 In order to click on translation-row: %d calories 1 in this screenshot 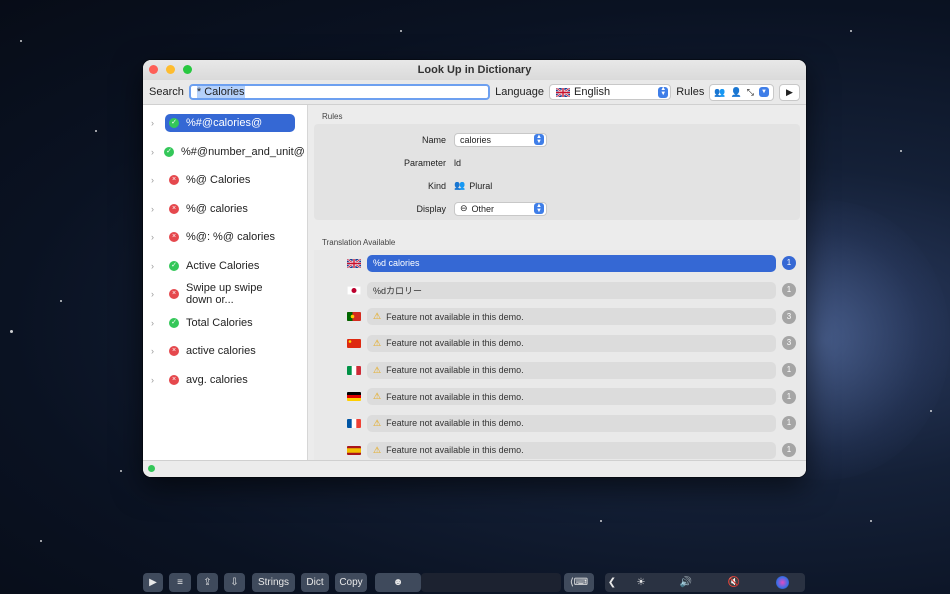, I will do `click(557, 263)`.